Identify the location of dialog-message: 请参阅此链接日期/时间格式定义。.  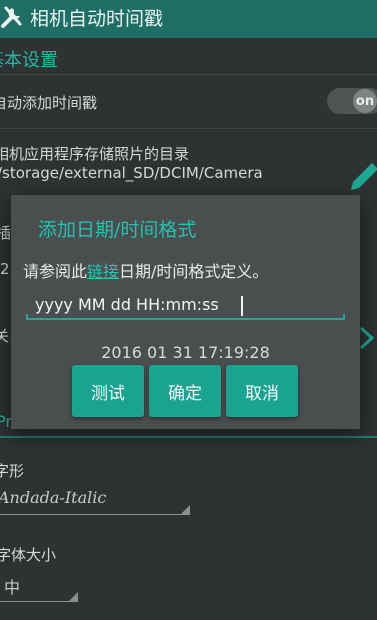
(145, 270).